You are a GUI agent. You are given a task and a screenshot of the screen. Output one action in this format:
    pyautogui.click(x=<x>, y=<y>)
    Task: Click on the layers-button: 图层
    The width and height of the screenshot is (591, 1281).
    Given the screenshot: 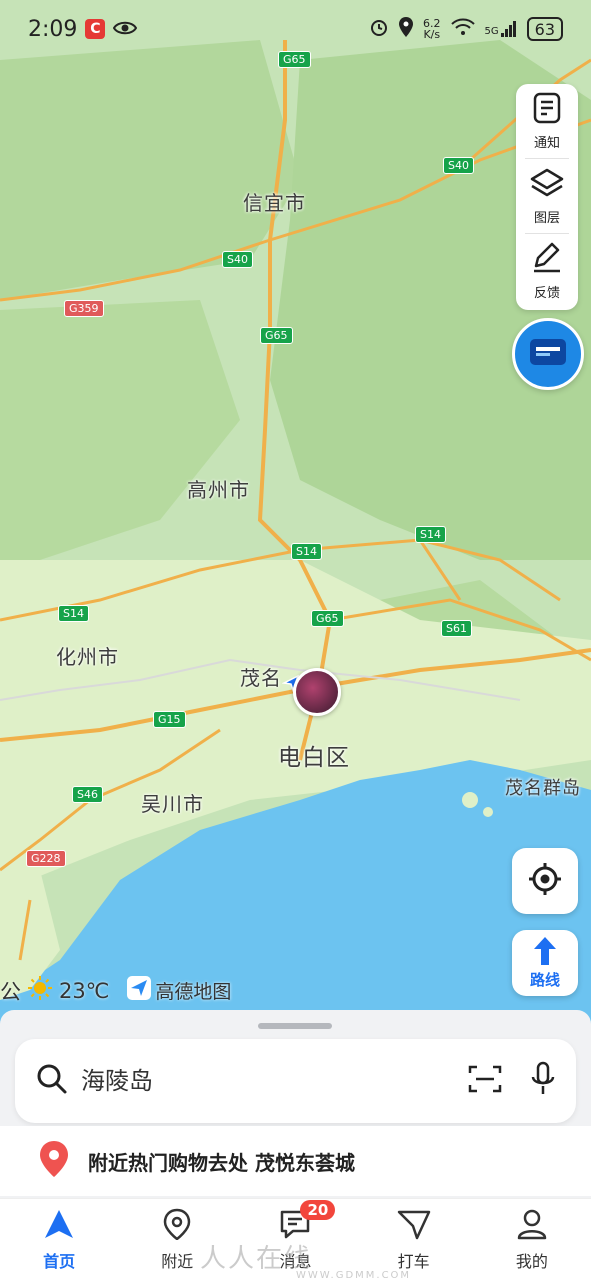 What is the action you would take?
    pyautogui.click(x=547, y=196)
    